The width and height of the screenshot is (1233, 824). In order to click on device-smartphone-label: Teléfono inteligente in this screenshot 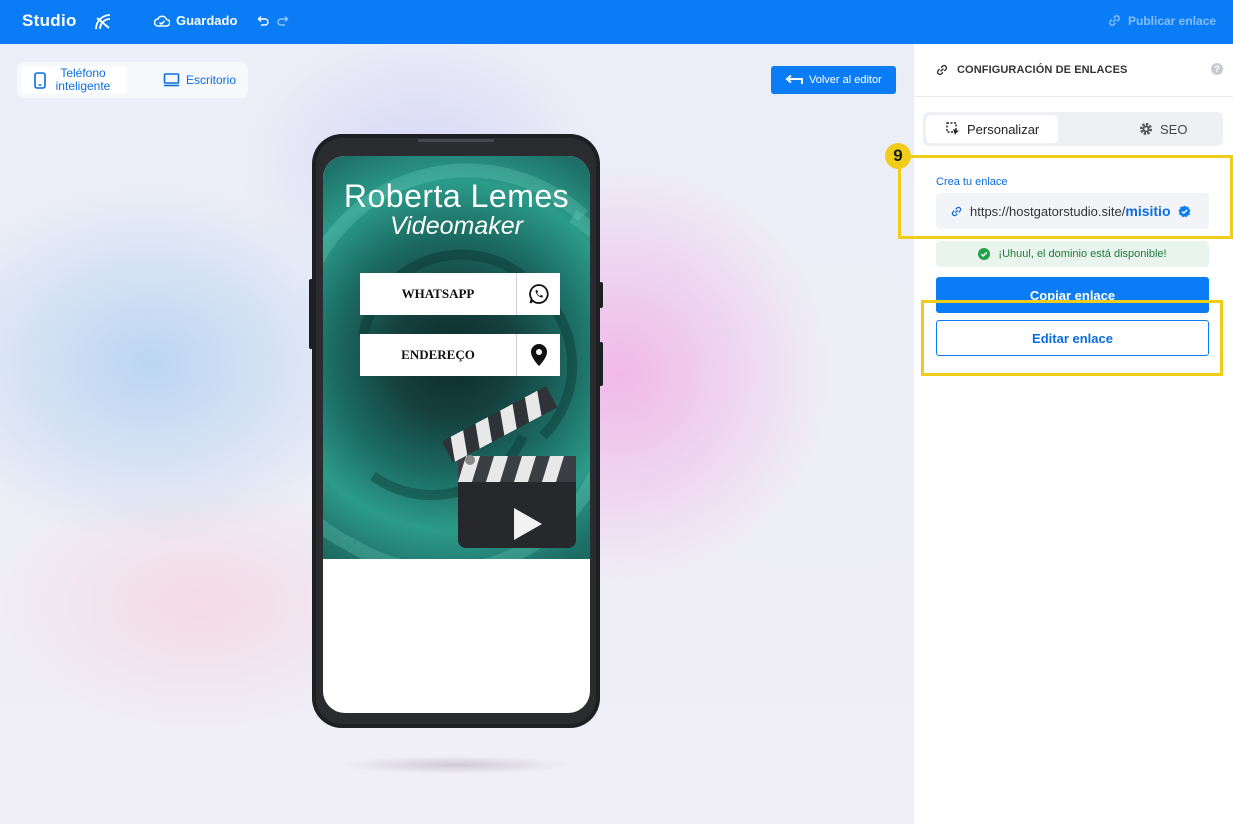, I will do `click(83, 79)`.